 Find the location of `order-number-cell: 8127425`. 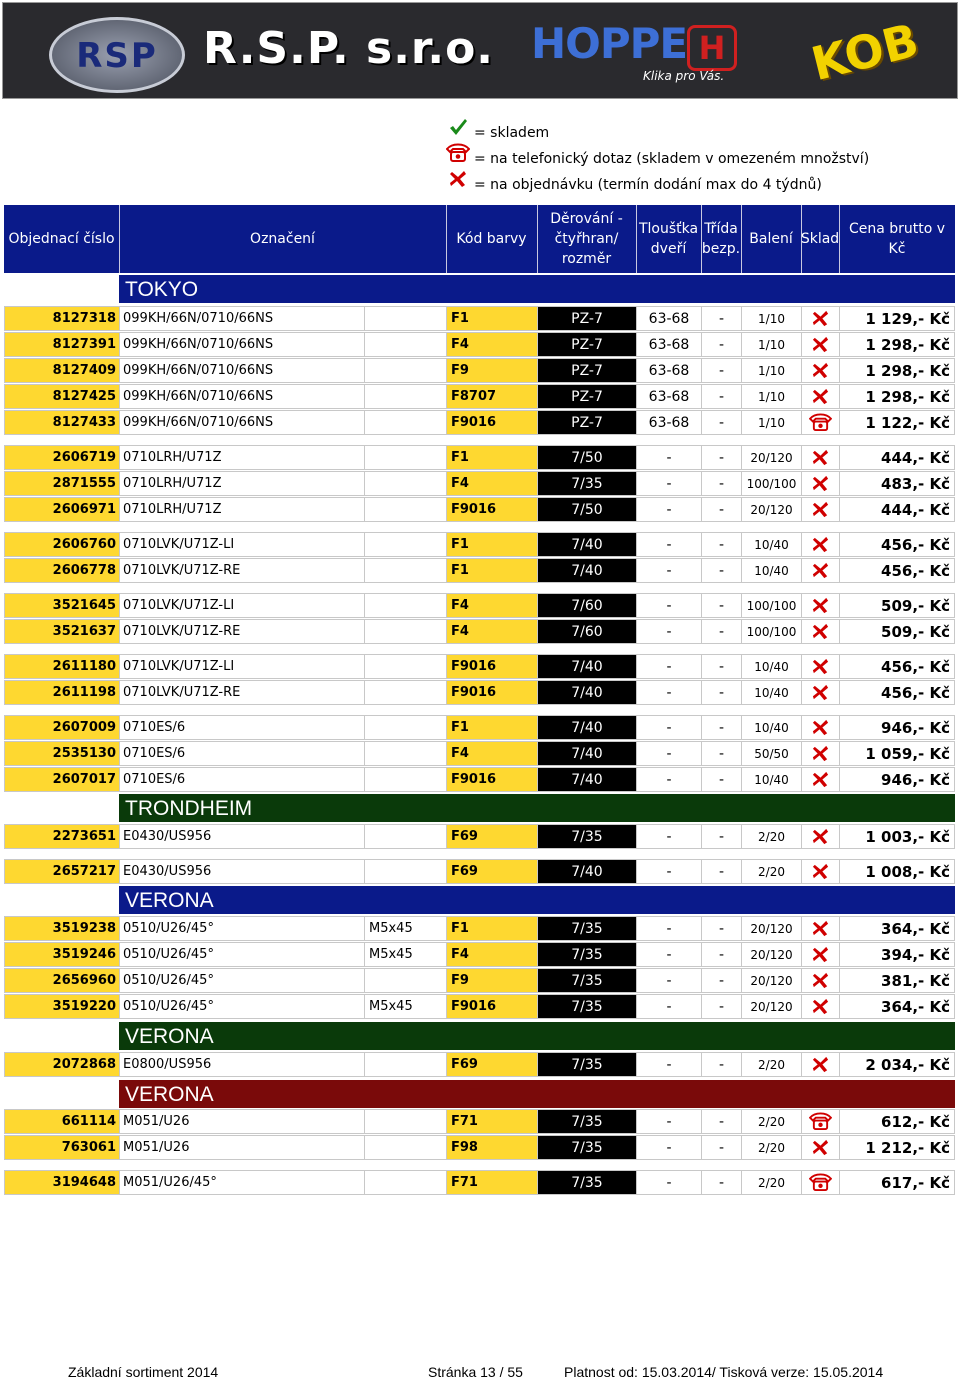

order-number-cell: 8127425 is located at coordinates (61, 396).